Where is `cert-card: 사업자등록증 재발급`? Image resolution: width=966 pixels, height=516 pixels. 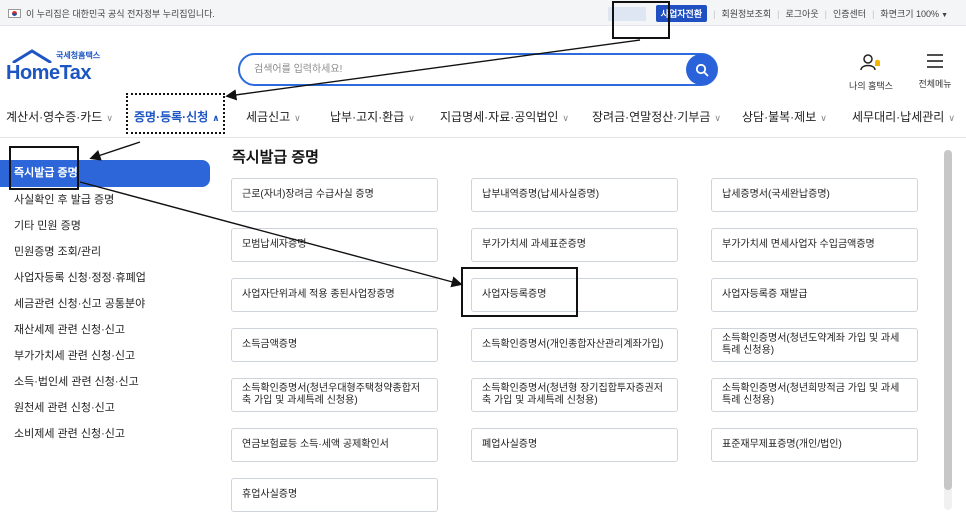
cert-card: 사업자등록증 재발급 is located at coordinates (814, 295).